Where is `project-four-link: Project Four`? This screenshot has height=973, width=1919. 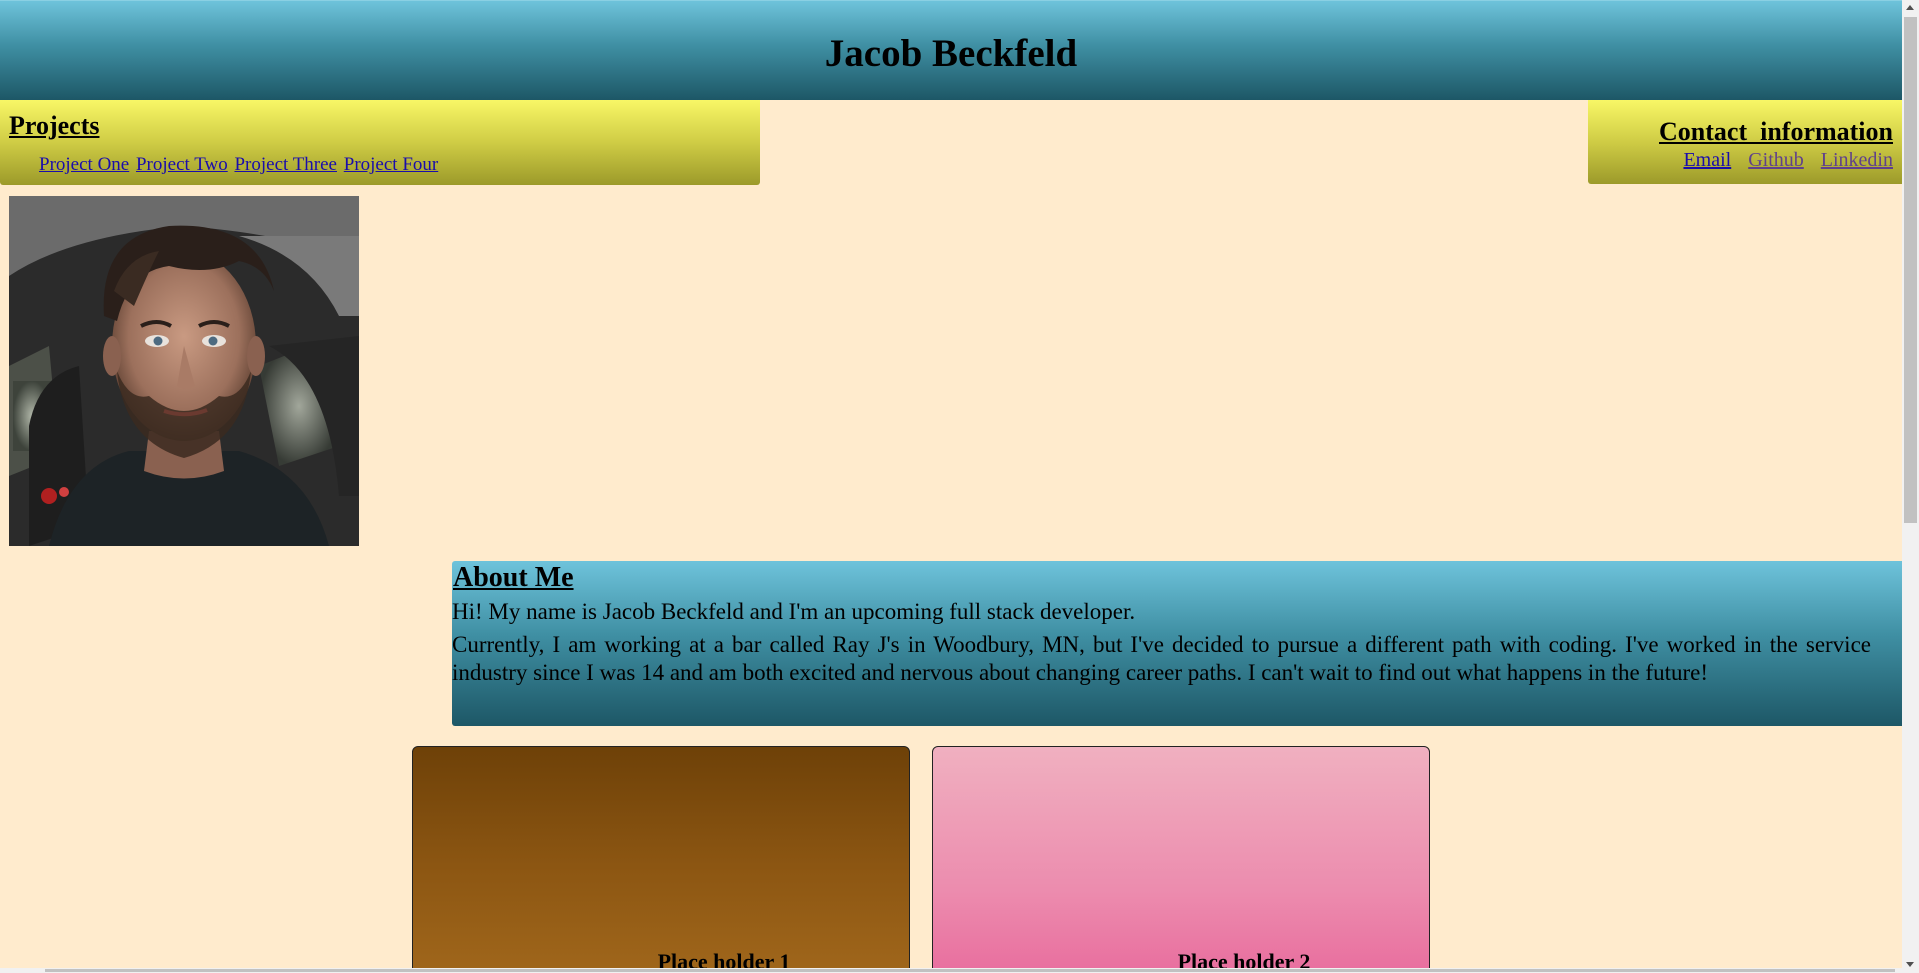
project-four-link: Project Four is located at coordinates (391, 164).